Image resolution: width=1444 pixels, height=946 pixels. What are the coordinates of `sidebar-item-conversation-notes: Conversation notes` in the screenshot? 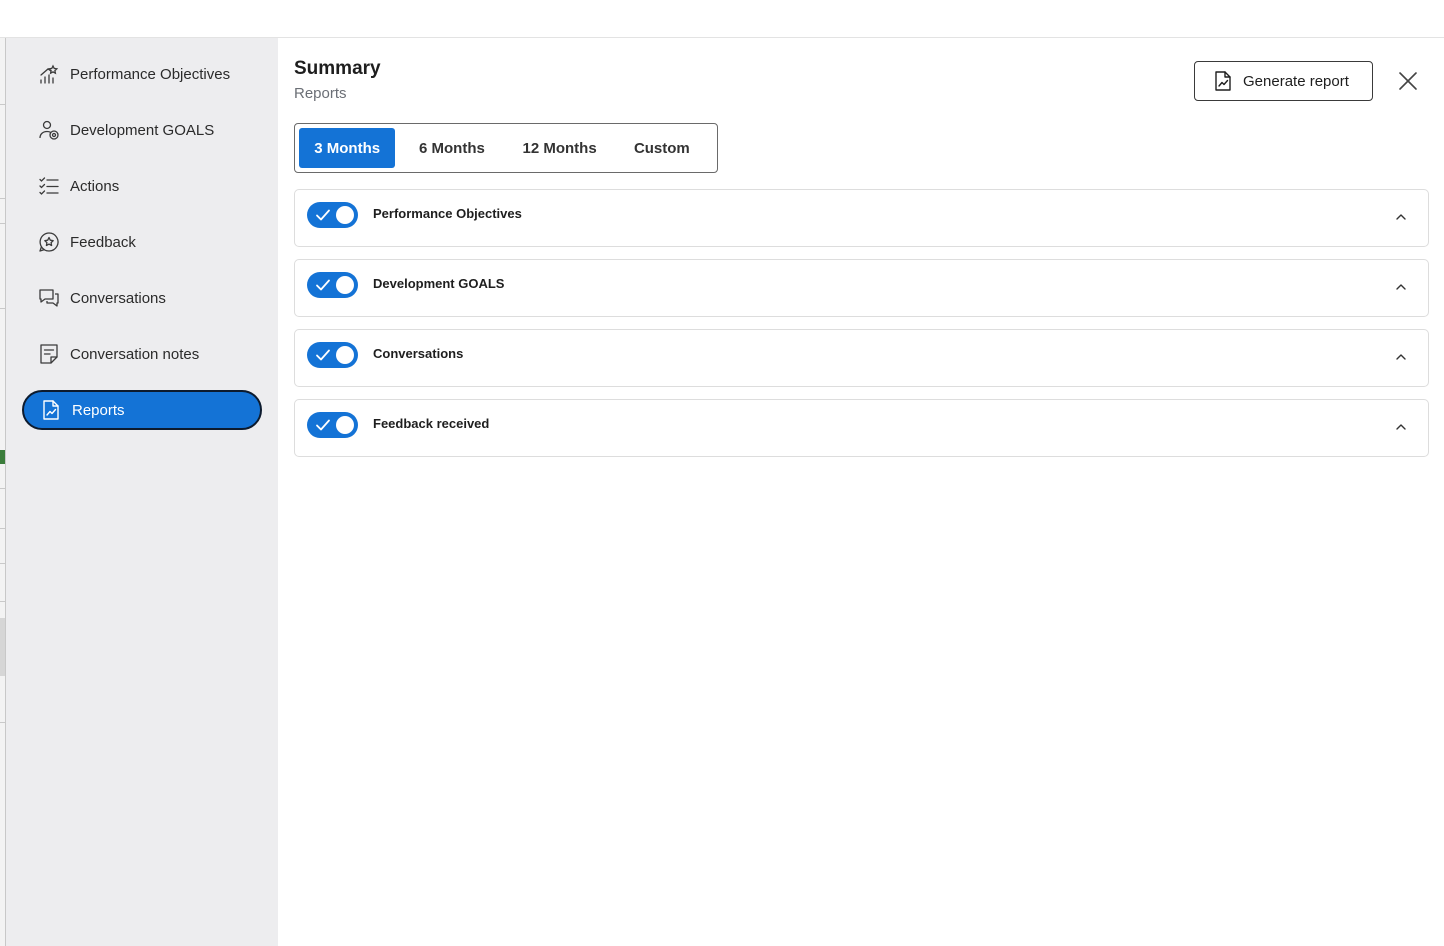 It's located at (142, 354).